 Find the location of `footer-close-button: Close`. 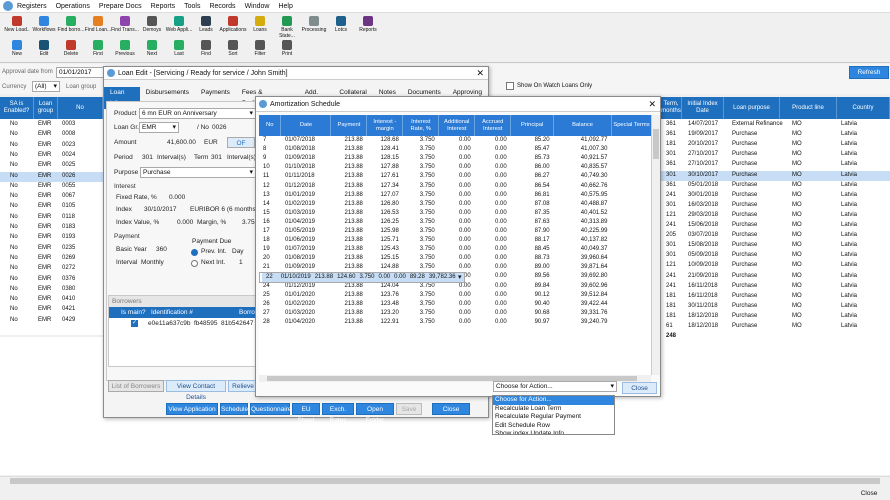

footer-close-button: Close is located at coordinates (869, 493).